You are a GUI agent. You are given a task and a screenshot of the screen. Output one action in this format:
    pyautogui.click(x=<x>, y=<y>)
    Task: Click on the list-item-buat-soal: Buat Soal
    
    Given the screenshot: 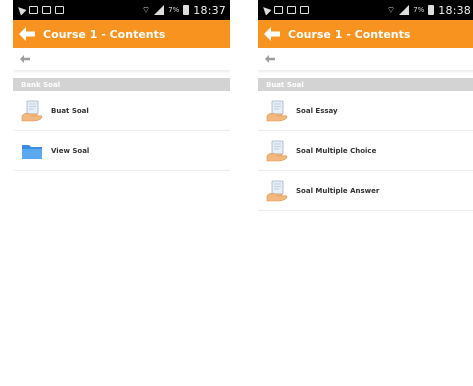 What is the action you would take?
    pyautogui.click(x=121, y=111)
    